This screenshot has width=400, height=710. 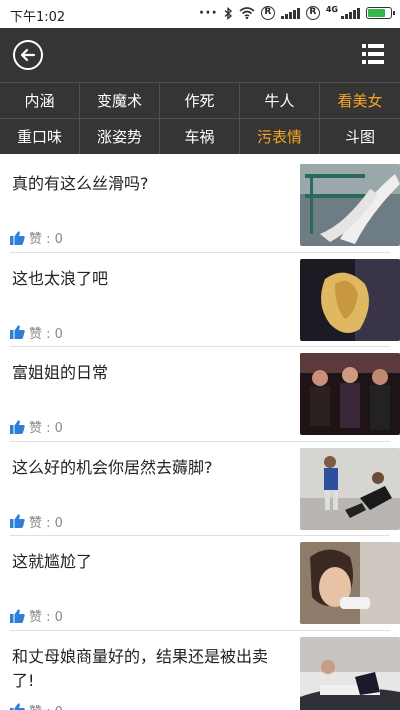 What do you see at coordinates (290, 13) in the screenshot?
I see `signal-1-icon` at bounding box center [290, 13].